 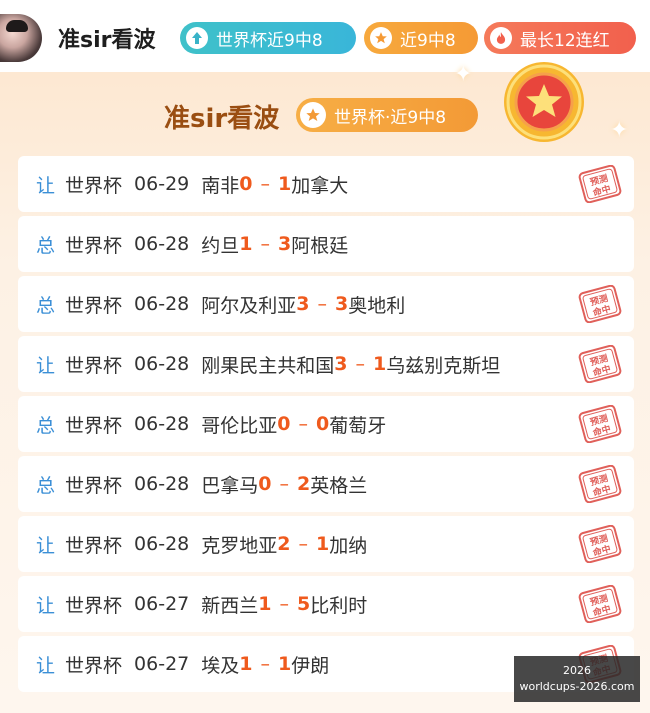 I want to click on sparkle-icon: ✦, so click(x=619, y=130).